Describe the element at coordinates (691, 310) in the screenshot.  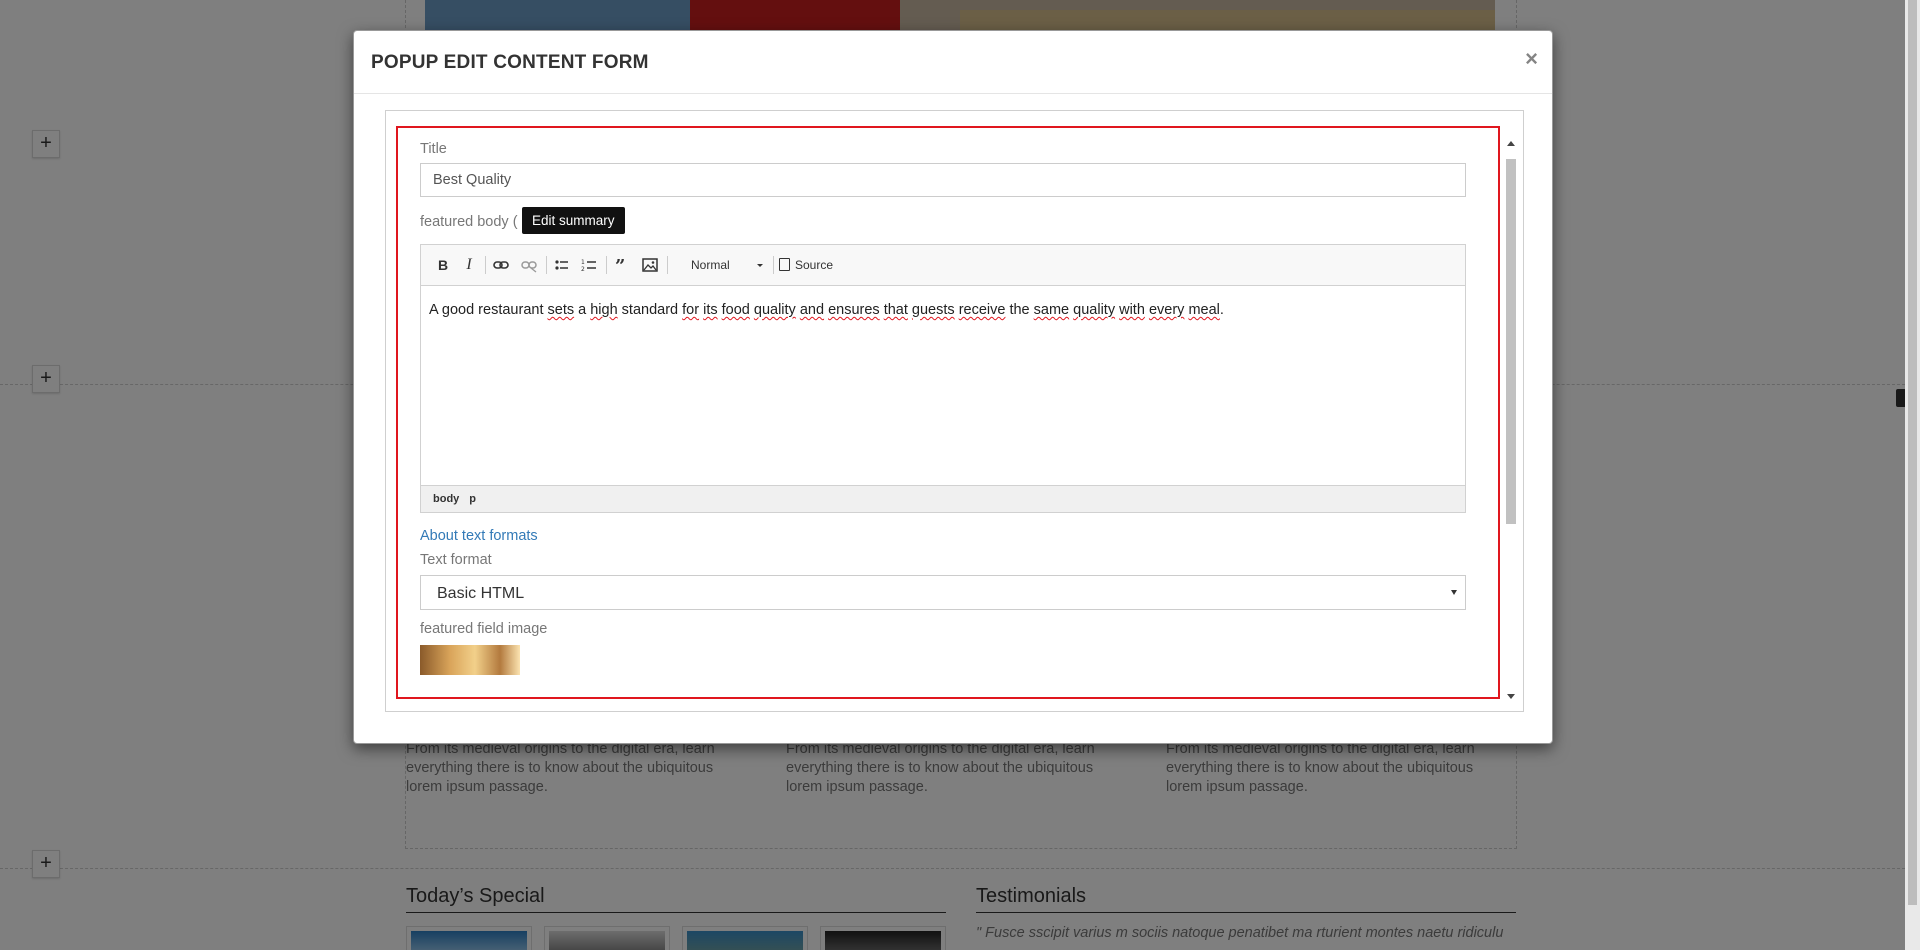
I see `editor-word: for` at that location.